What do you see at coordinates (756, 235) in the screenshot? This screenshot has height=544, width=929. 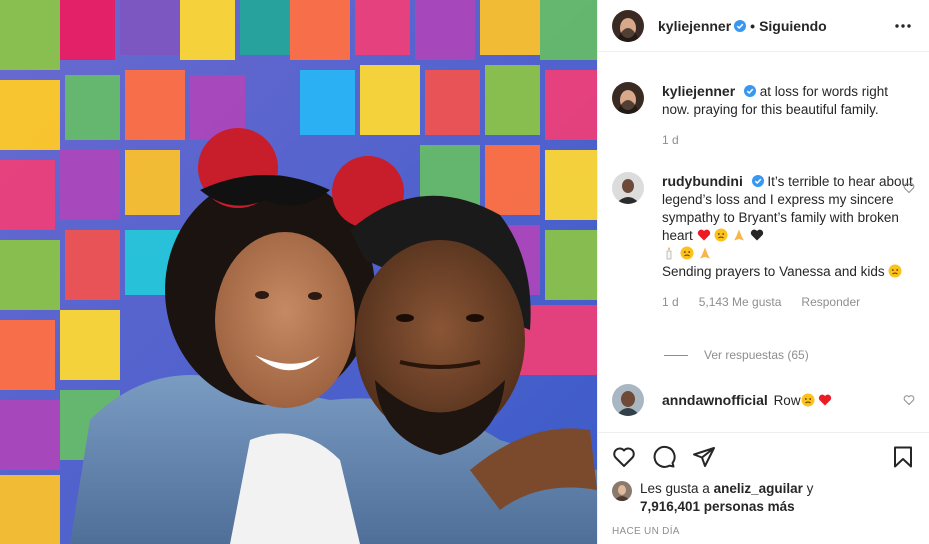 I see `black-heart-icon` at bounding box center [756, 235].